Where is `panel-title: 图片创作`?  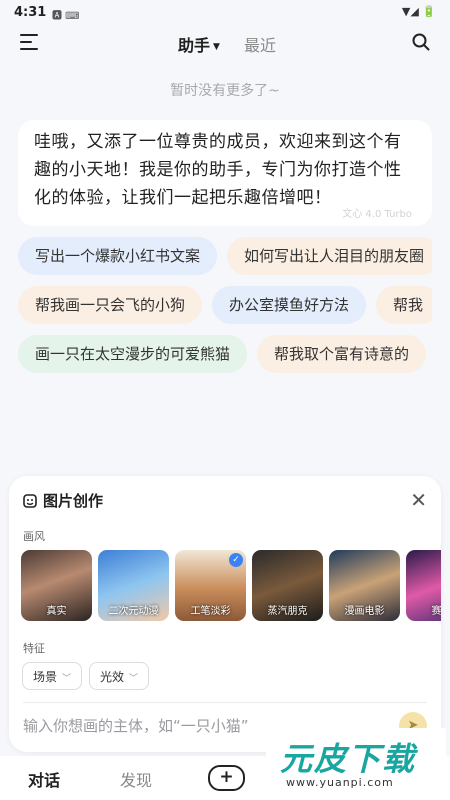 panel-title: 图片创作 is located at coordinates (63, 500).